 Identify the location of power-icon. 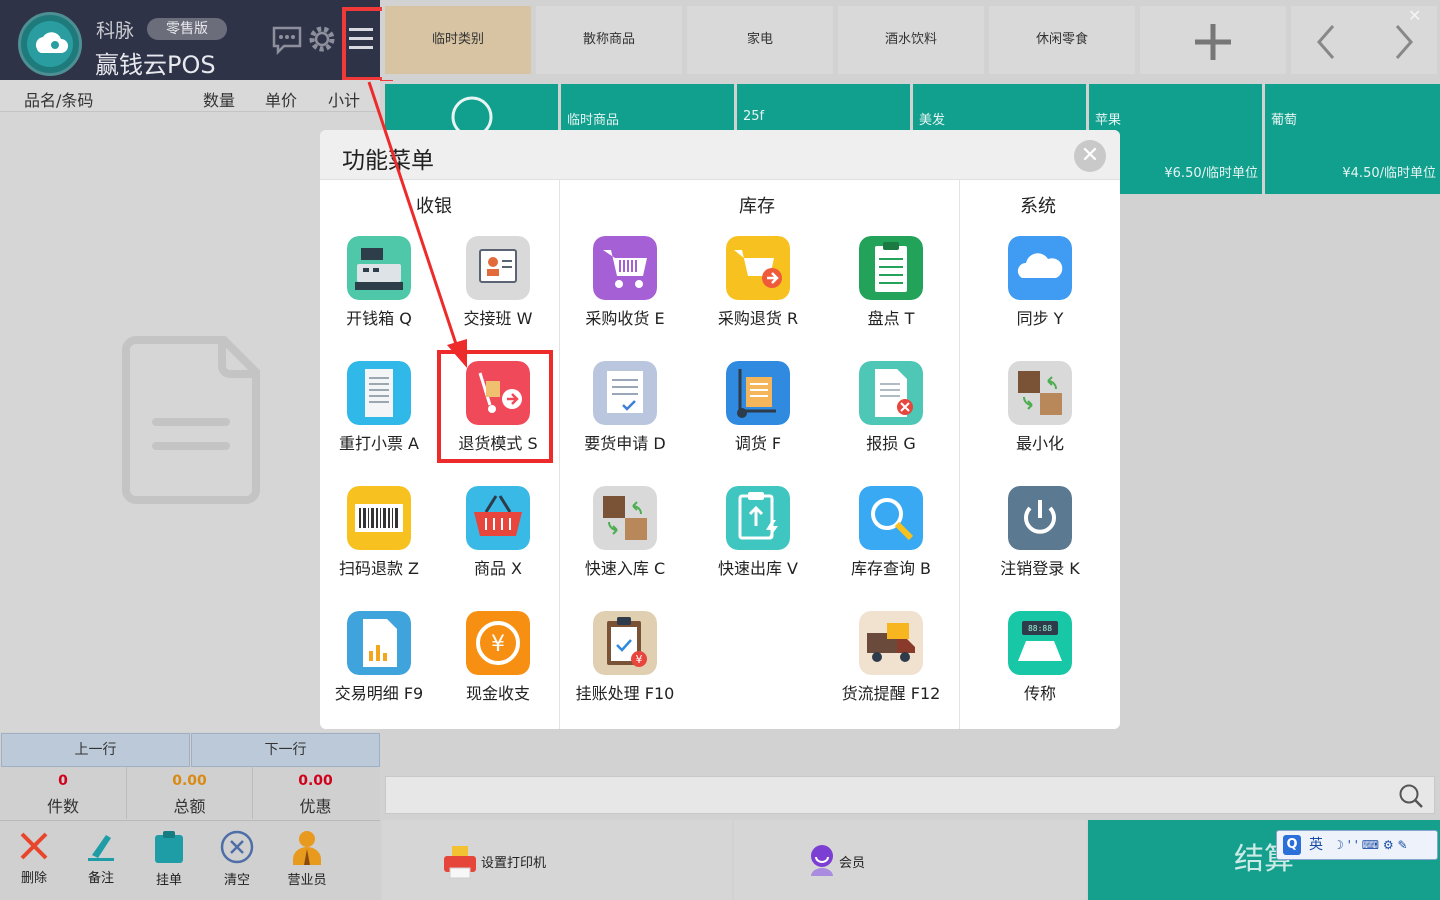
(1040, 518).